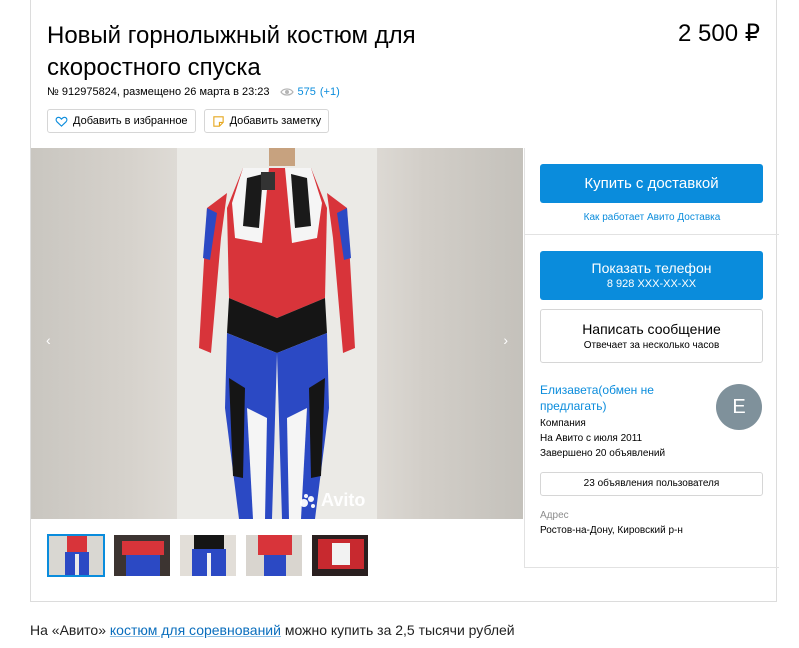  What do you see at coordinates (563, 423) in the screenshot?
I see `seller-type: Компания` at bounding box center [563, 423].